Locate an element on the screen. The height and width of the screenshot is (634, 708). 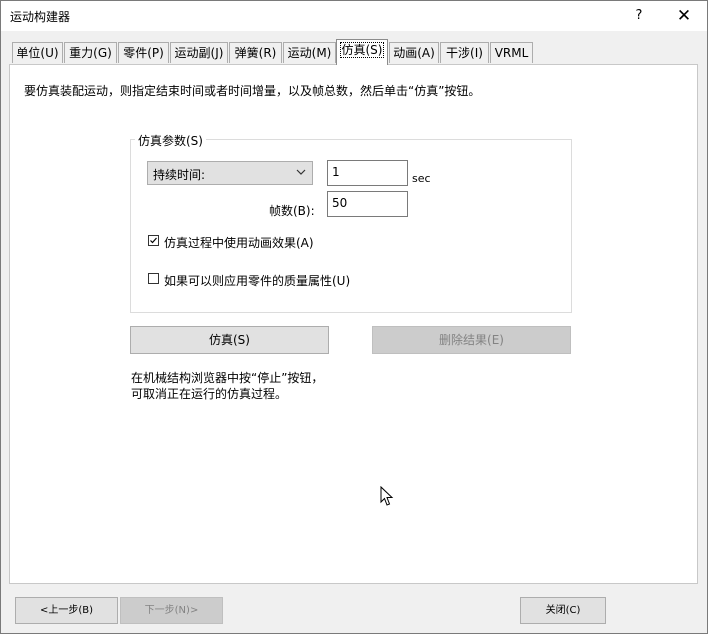
time-value-input: 1 is located at coordinates (367, 173).